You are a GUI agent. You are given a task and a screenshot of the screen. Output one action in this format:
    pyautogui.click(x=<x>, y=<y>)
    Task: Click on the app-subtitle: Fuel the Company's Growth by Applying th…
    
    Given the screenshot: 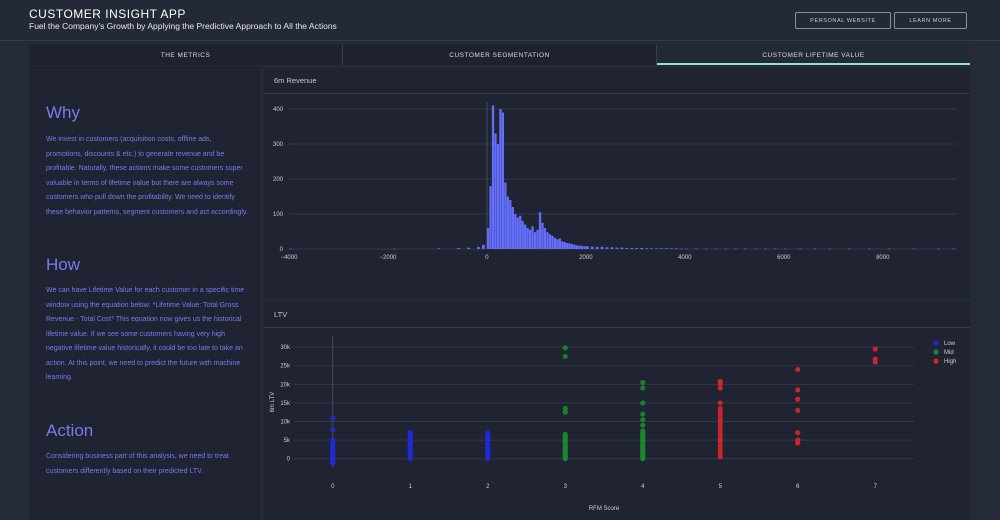 What is the action you would take?
    pyautogui.click(x=183, y=26)
    